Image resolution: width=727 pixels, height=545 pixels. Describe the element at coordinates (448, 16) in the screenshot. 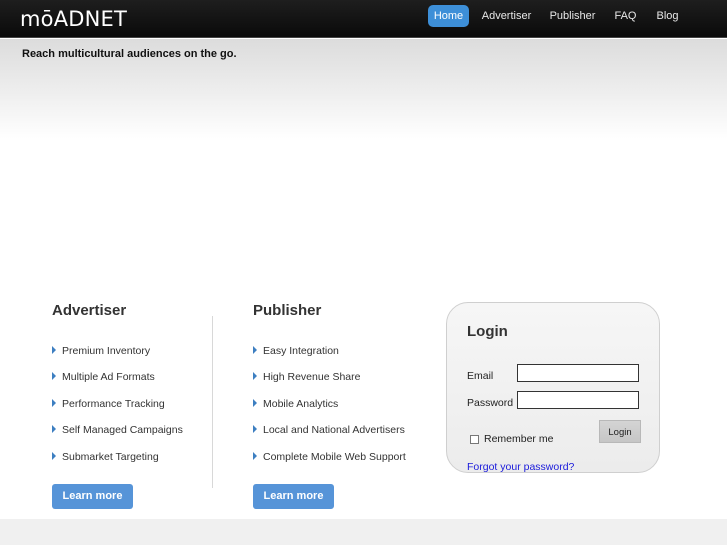

I see `nav-home: Home` at that location.